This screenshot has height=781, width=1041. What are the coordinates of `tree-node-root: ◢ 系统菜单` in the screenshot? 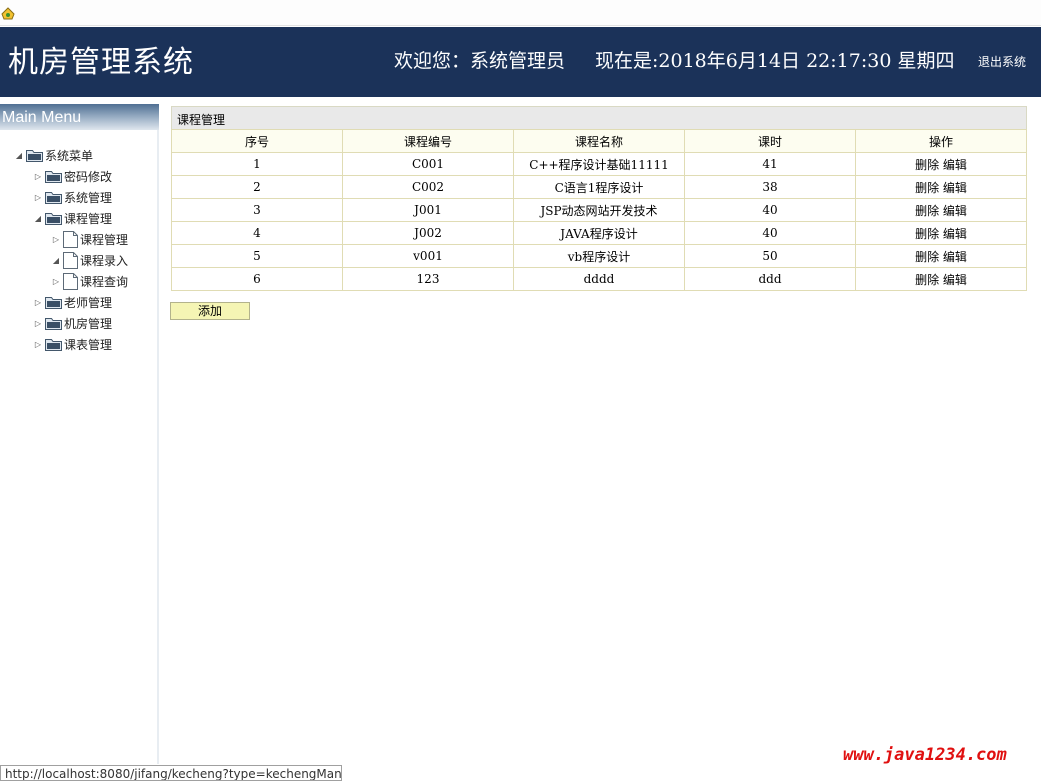 It's located at (52, 155).